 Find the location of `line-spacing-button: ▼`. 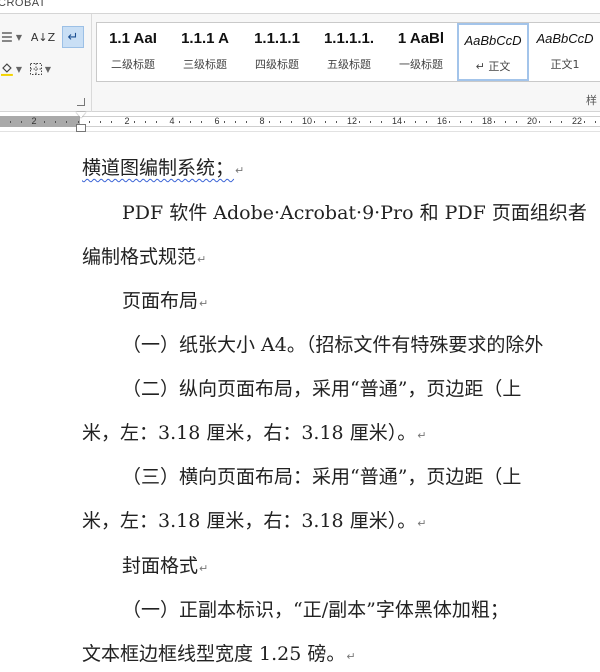

line-spacing-button: ▼ is located at coordinates (11, 37).